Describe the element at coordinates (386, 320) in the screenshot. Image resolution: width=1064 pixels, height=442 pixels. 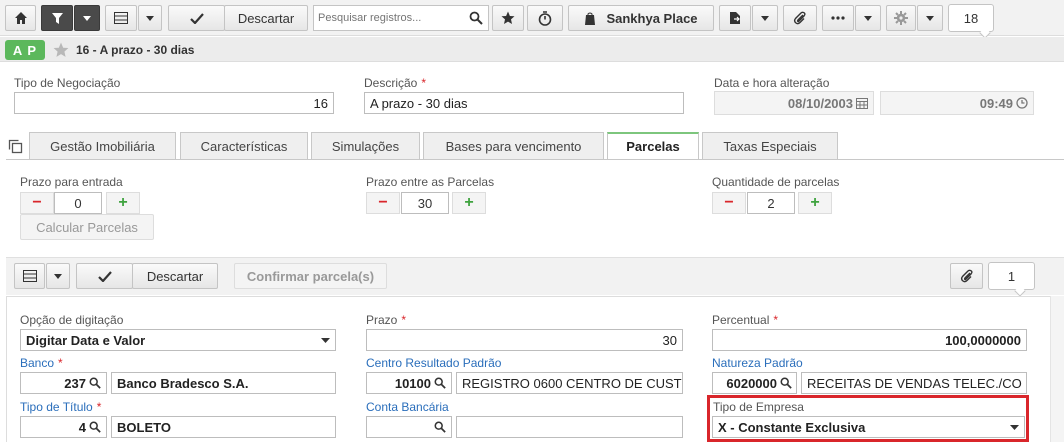
I see `prazo-label: Prazo *` at that location.